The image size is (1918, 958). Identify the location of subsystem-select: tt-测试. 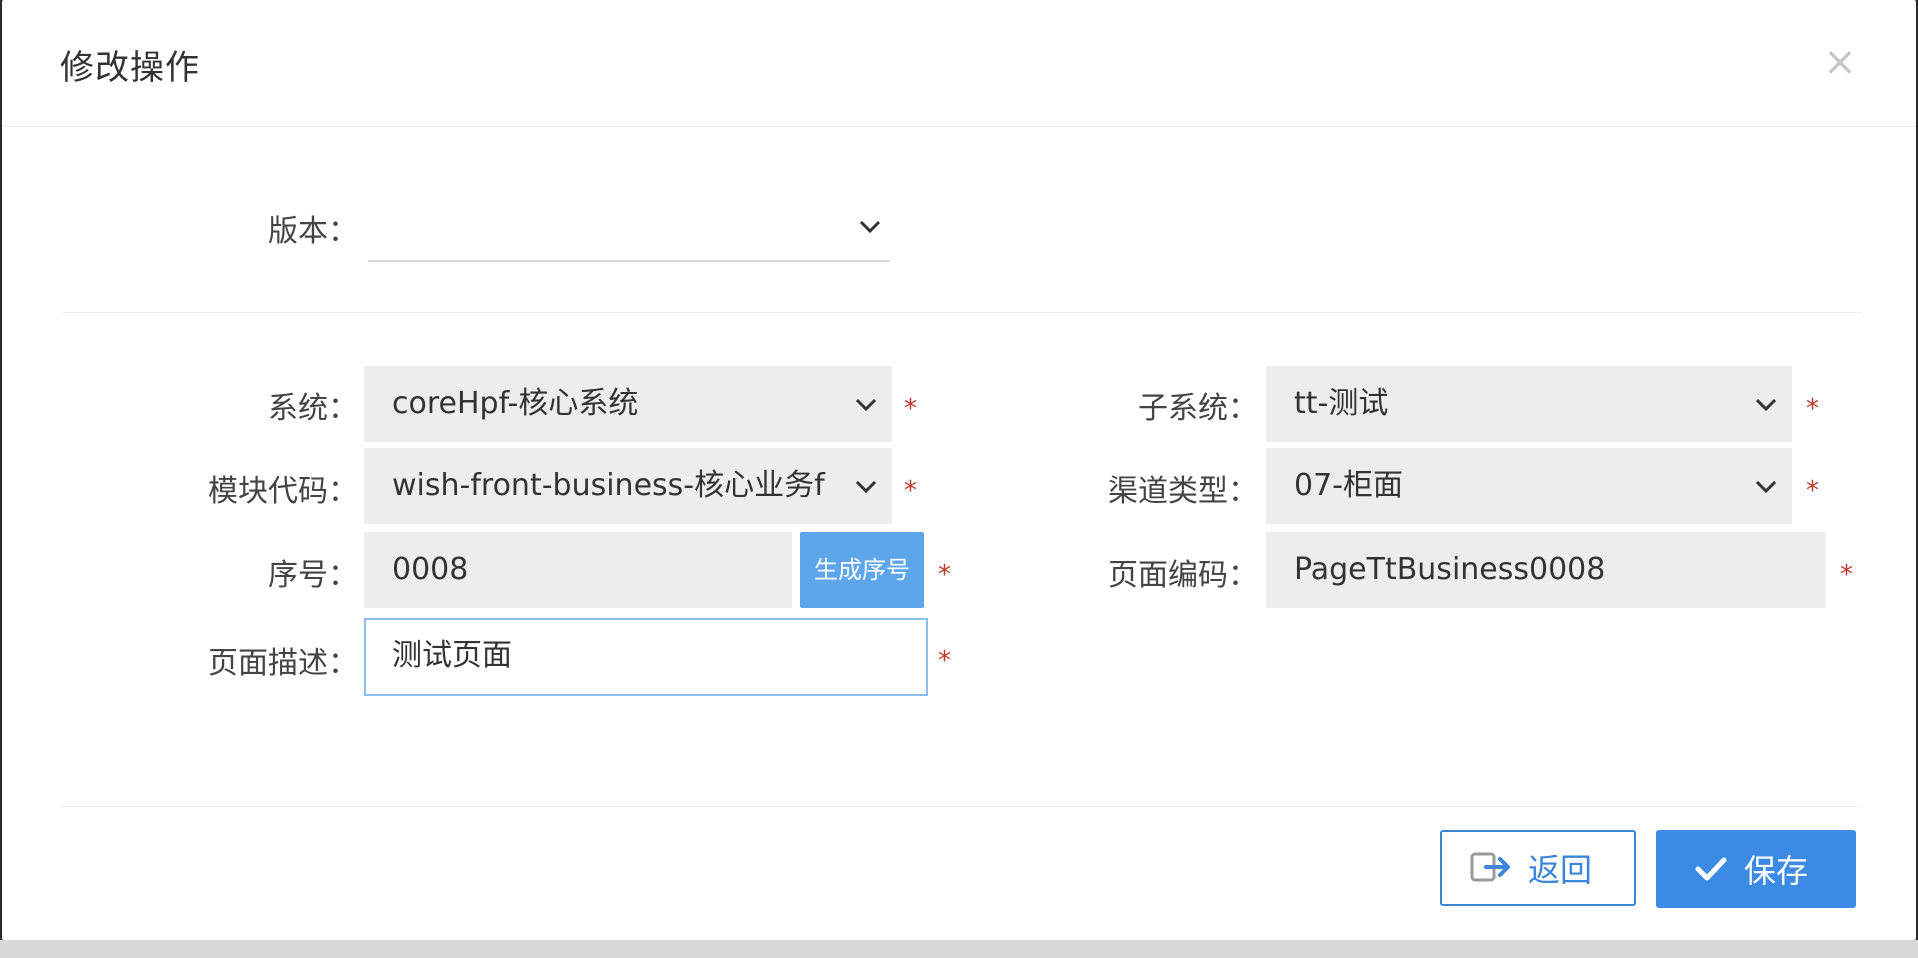
(1529, 404).